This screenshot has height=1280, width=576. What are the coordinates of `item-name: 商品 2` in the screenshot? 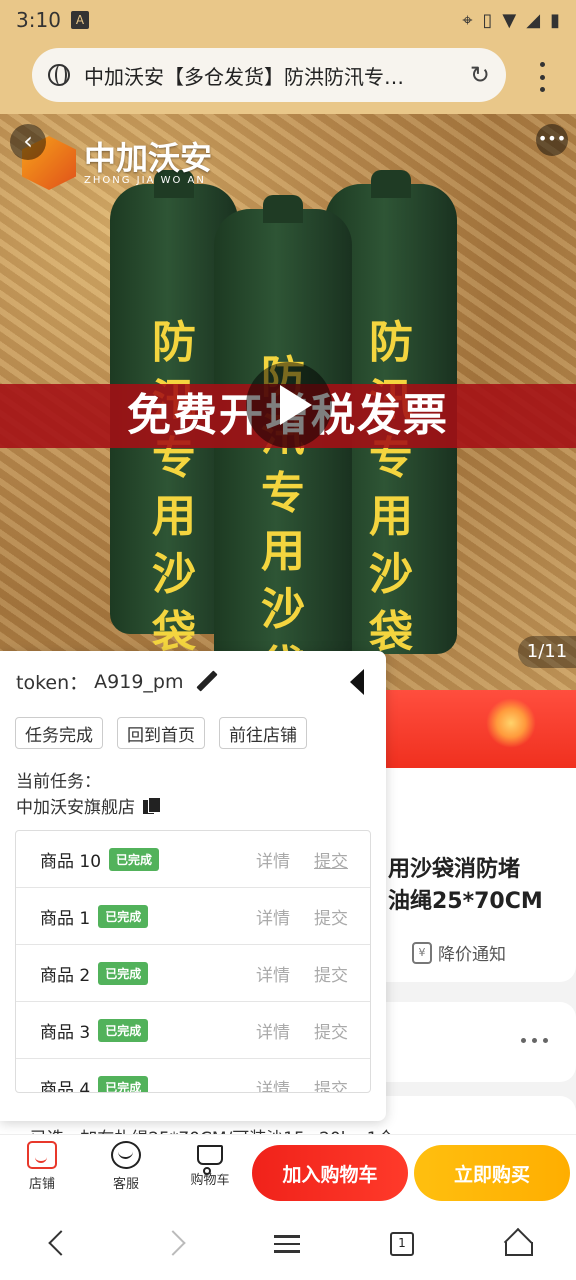 It's located at (65, 975).